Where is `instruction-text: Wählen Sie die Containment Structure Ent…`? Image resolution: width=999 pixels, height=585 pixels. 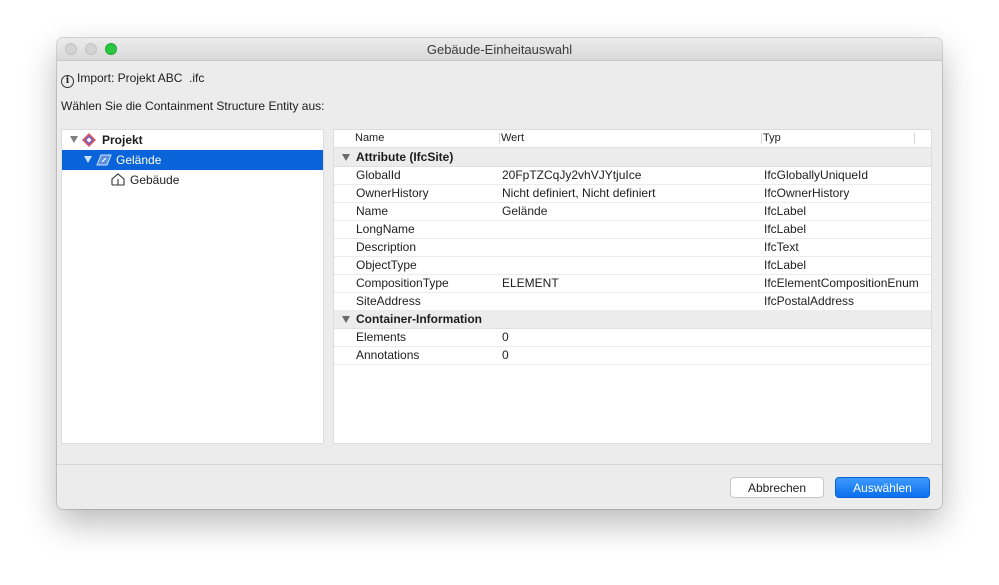 instruction-text: Wählen Sie die Containment Structure Ent… is located at coordinates (193, 106).